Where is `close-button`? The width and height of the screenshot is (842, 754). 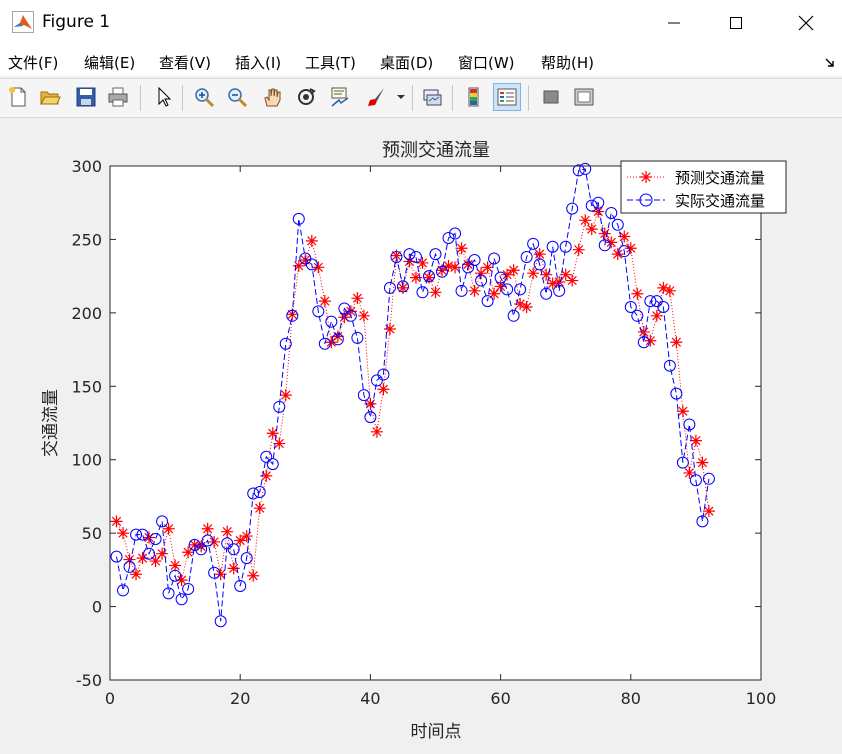 close-button is located at coordinates (806, 23).